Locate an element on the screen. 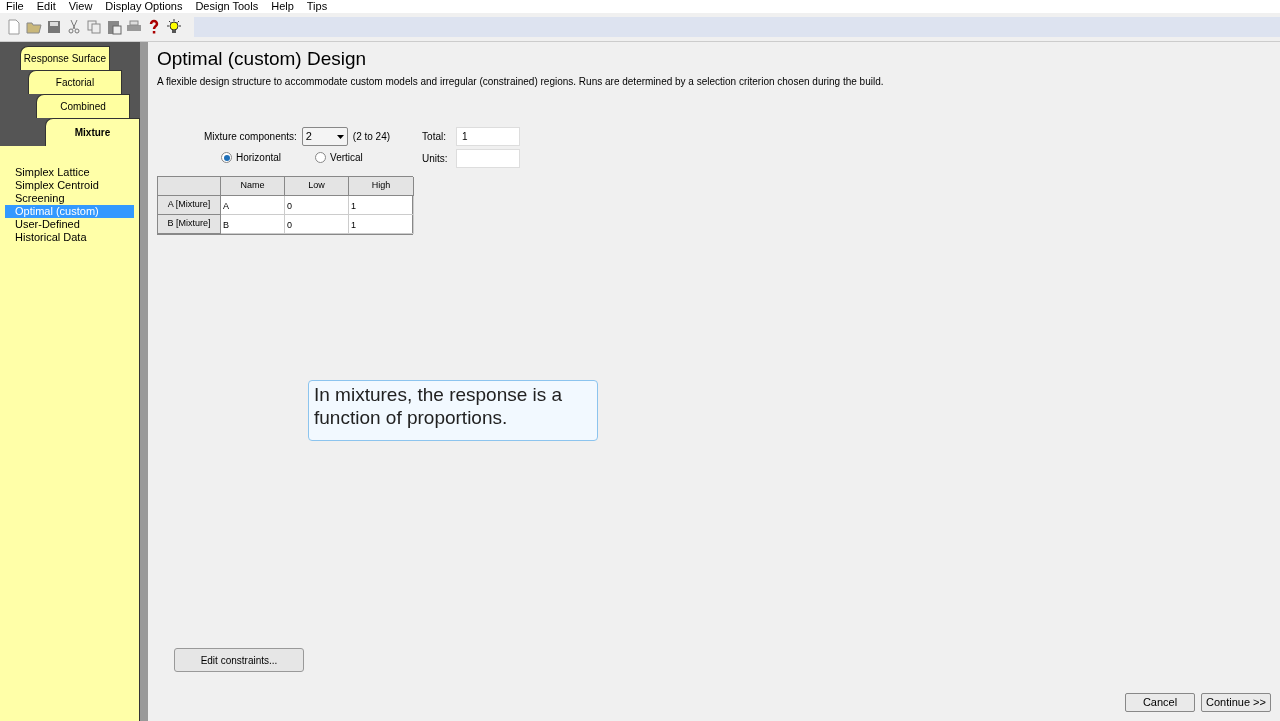 This screenshot has height=721, width=1280. row-header: B [Mixture] is located at coordinates (189, 224).